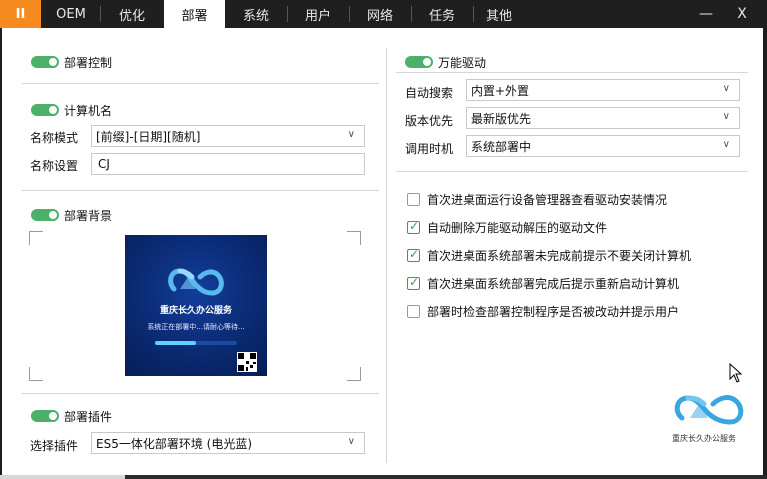  What do you see at coordinates (194, 14) in the screenshot?
I see `tab-deploy: 部署` at bounding box center [194, 14].